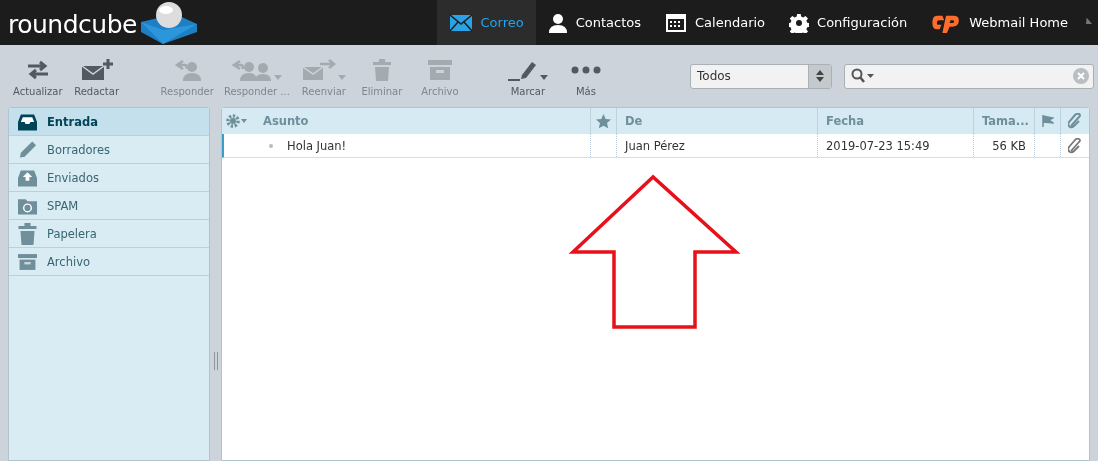 This screenshot has width=1098, height=461. What do you see at coordinates (585, 69) in the screenshot?
I see `more-dots-icon` at bounding box center [585, 69].